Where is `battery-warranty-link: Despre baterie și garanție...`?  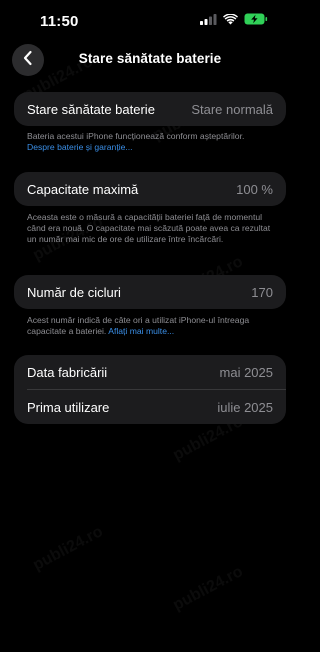 battery-warranty-link: Despre baterie și garanție... is located at coordinates (80, 147).